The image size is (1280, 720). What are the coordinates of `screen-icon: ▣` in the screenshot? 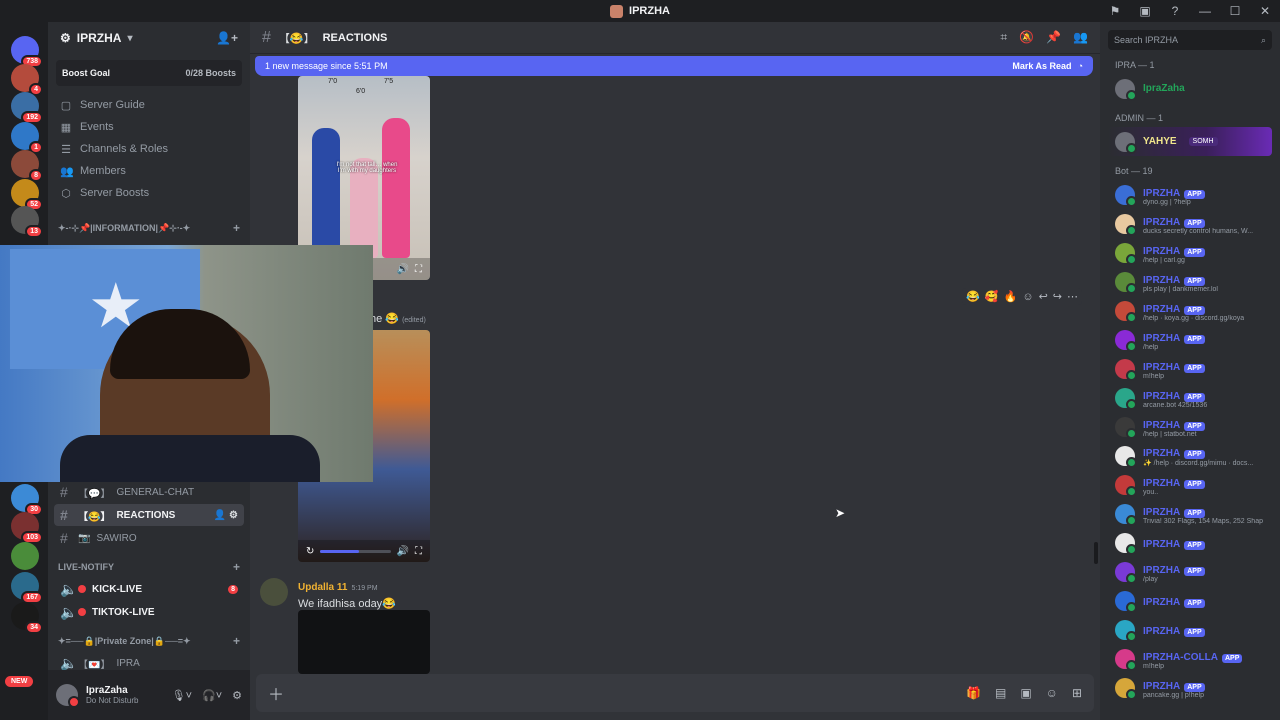 It's located at (1145, 11).